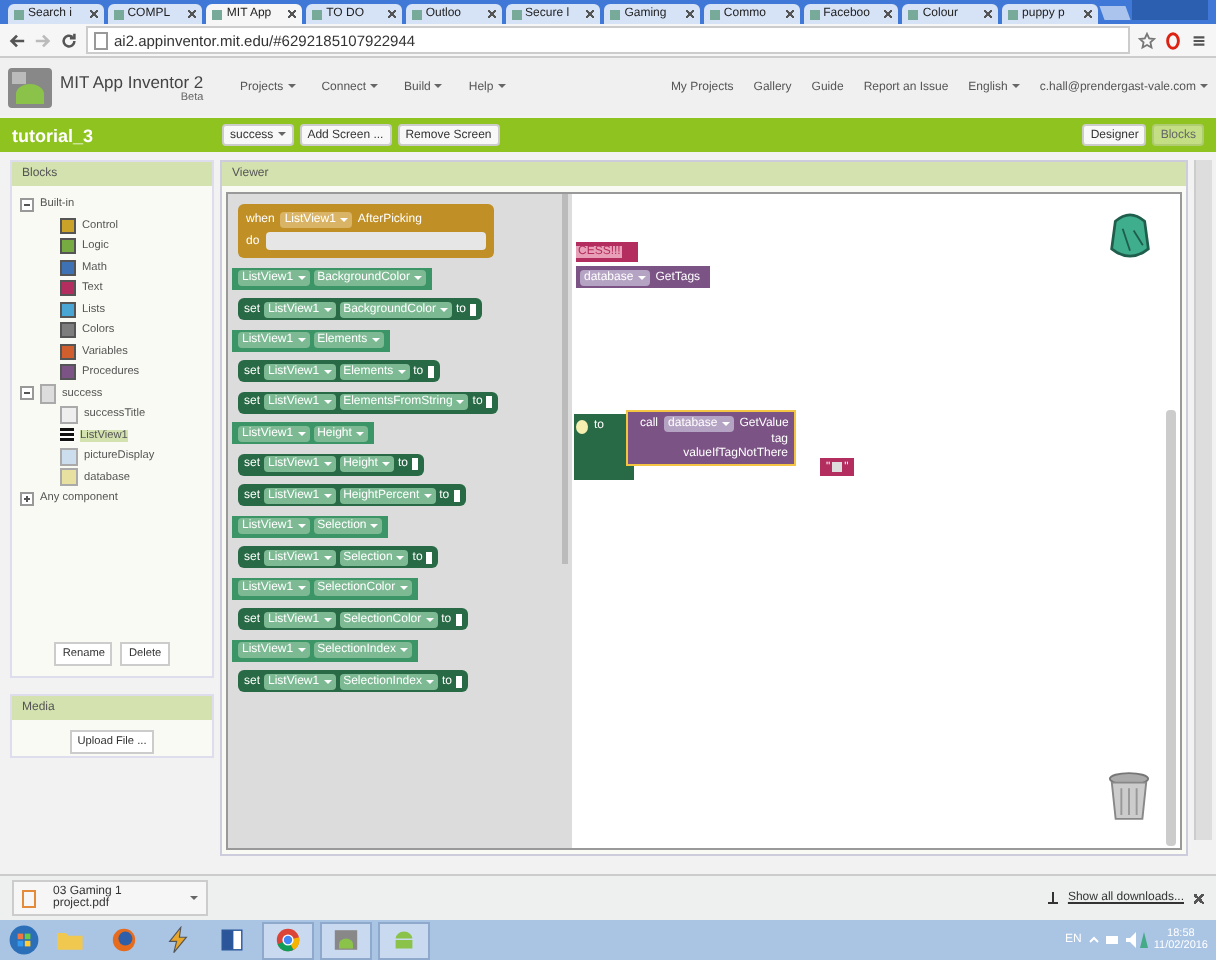 The image size is (1216, 960). I want to click on app-title: MIT App Inventor 2, so click(132, 81).